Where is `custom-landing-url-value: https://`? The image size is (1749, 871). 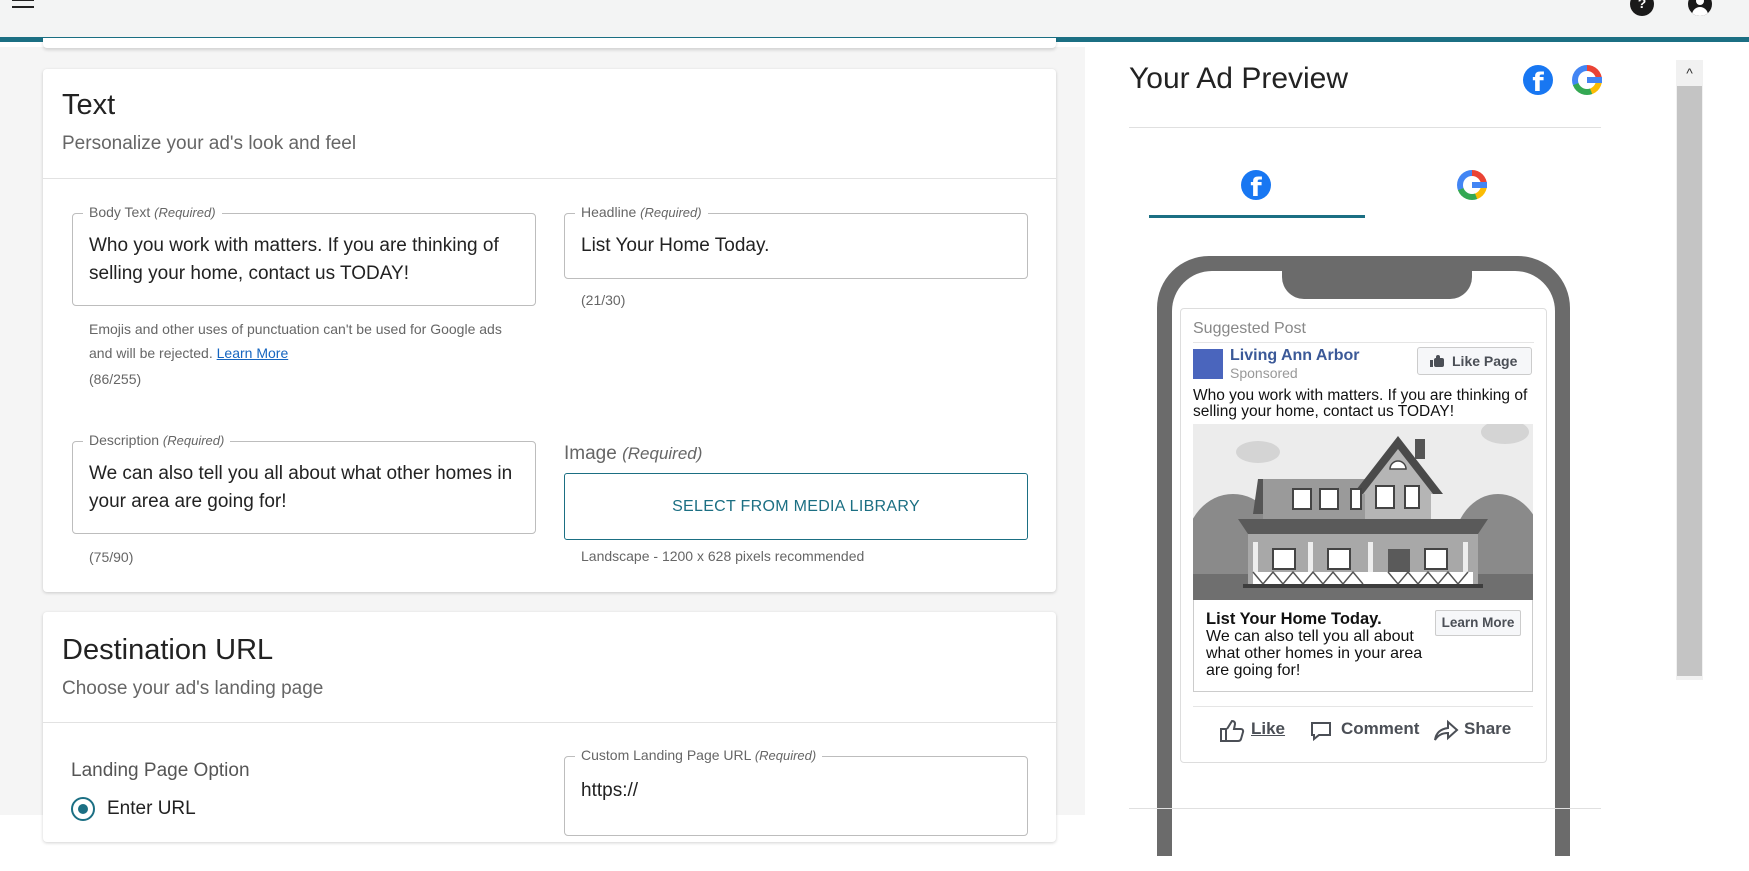 custom-landing-url-value: https:// is located at coordinates (797, 791).